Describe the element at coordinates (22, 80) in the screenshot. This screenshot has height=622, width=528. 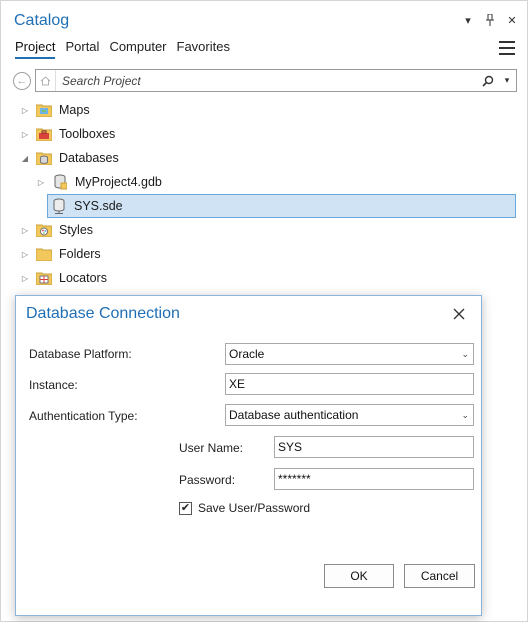
I see `back-arrow-icon: ←` at that location.